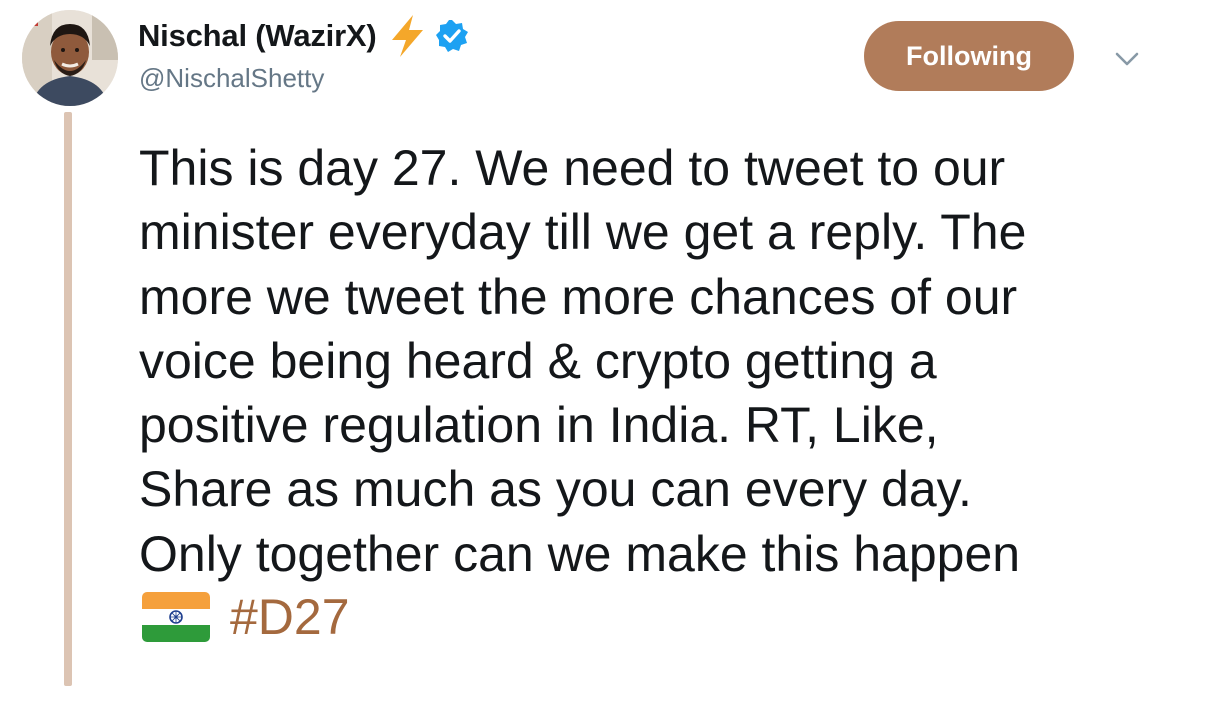 This screenshot has height=706, width=1206. What do you see at coordinates (578, 296) in the screenshot?
I see `tweet-text-line: more we tweet the more chances of our` at bounding box center [578, 296].